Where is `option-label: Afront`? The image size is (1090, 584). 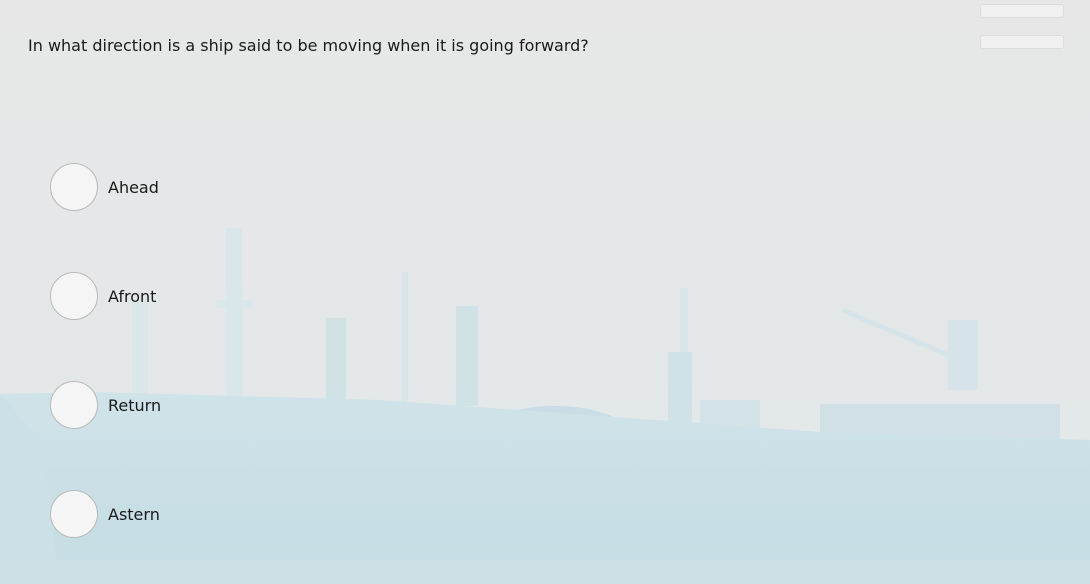 option-label: Afront is located at coordinates (132, 296).